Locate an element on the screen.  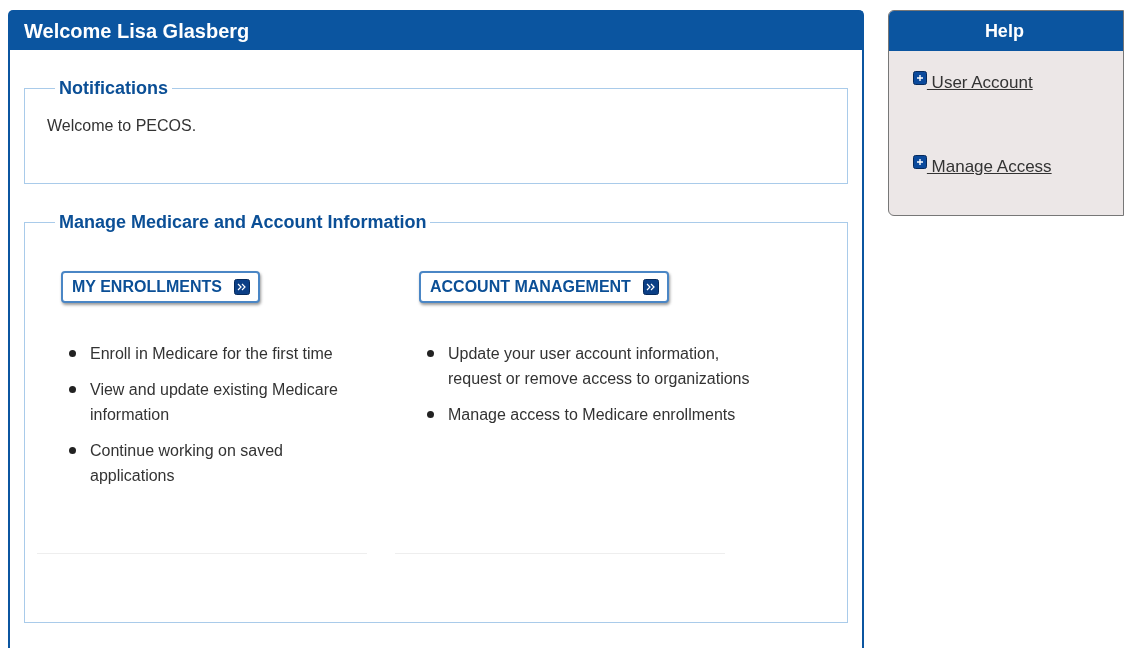
panel-title: Welcome Lisa Glasberg is located at coordinates (436, 31).